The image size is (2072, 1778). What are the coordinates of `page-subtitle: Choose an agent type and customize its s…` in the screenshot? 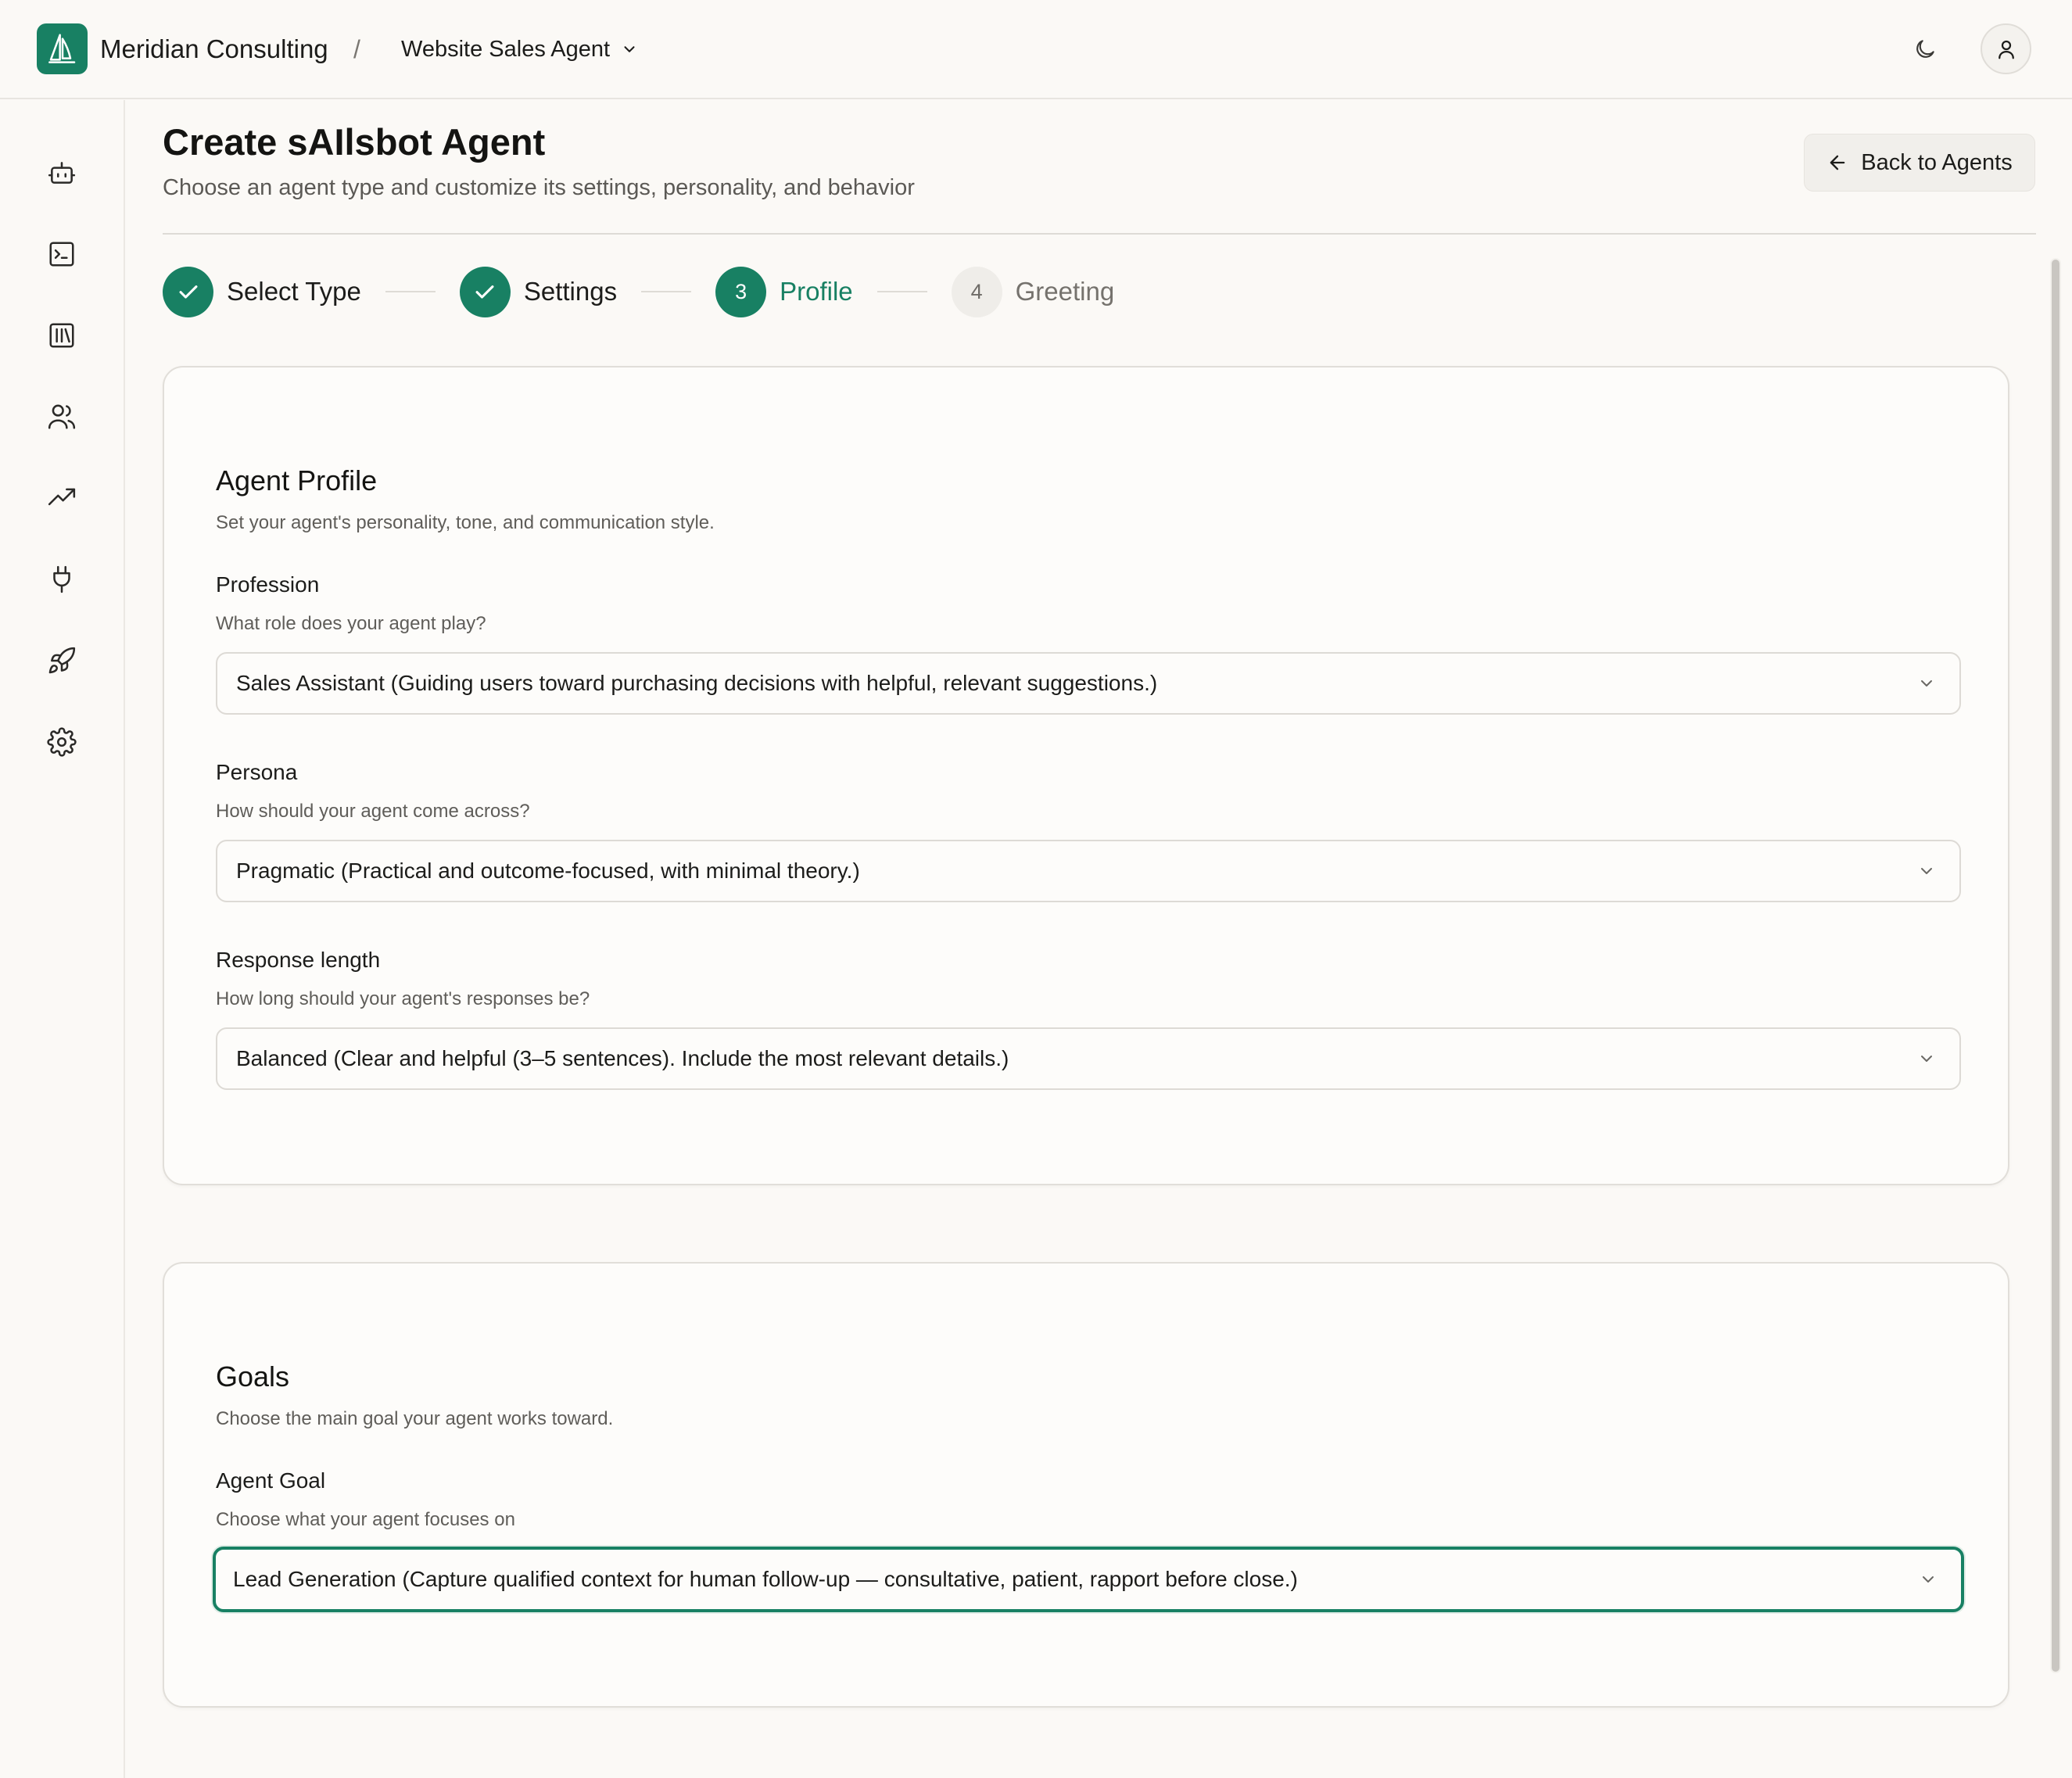 It's located at (539, 188).